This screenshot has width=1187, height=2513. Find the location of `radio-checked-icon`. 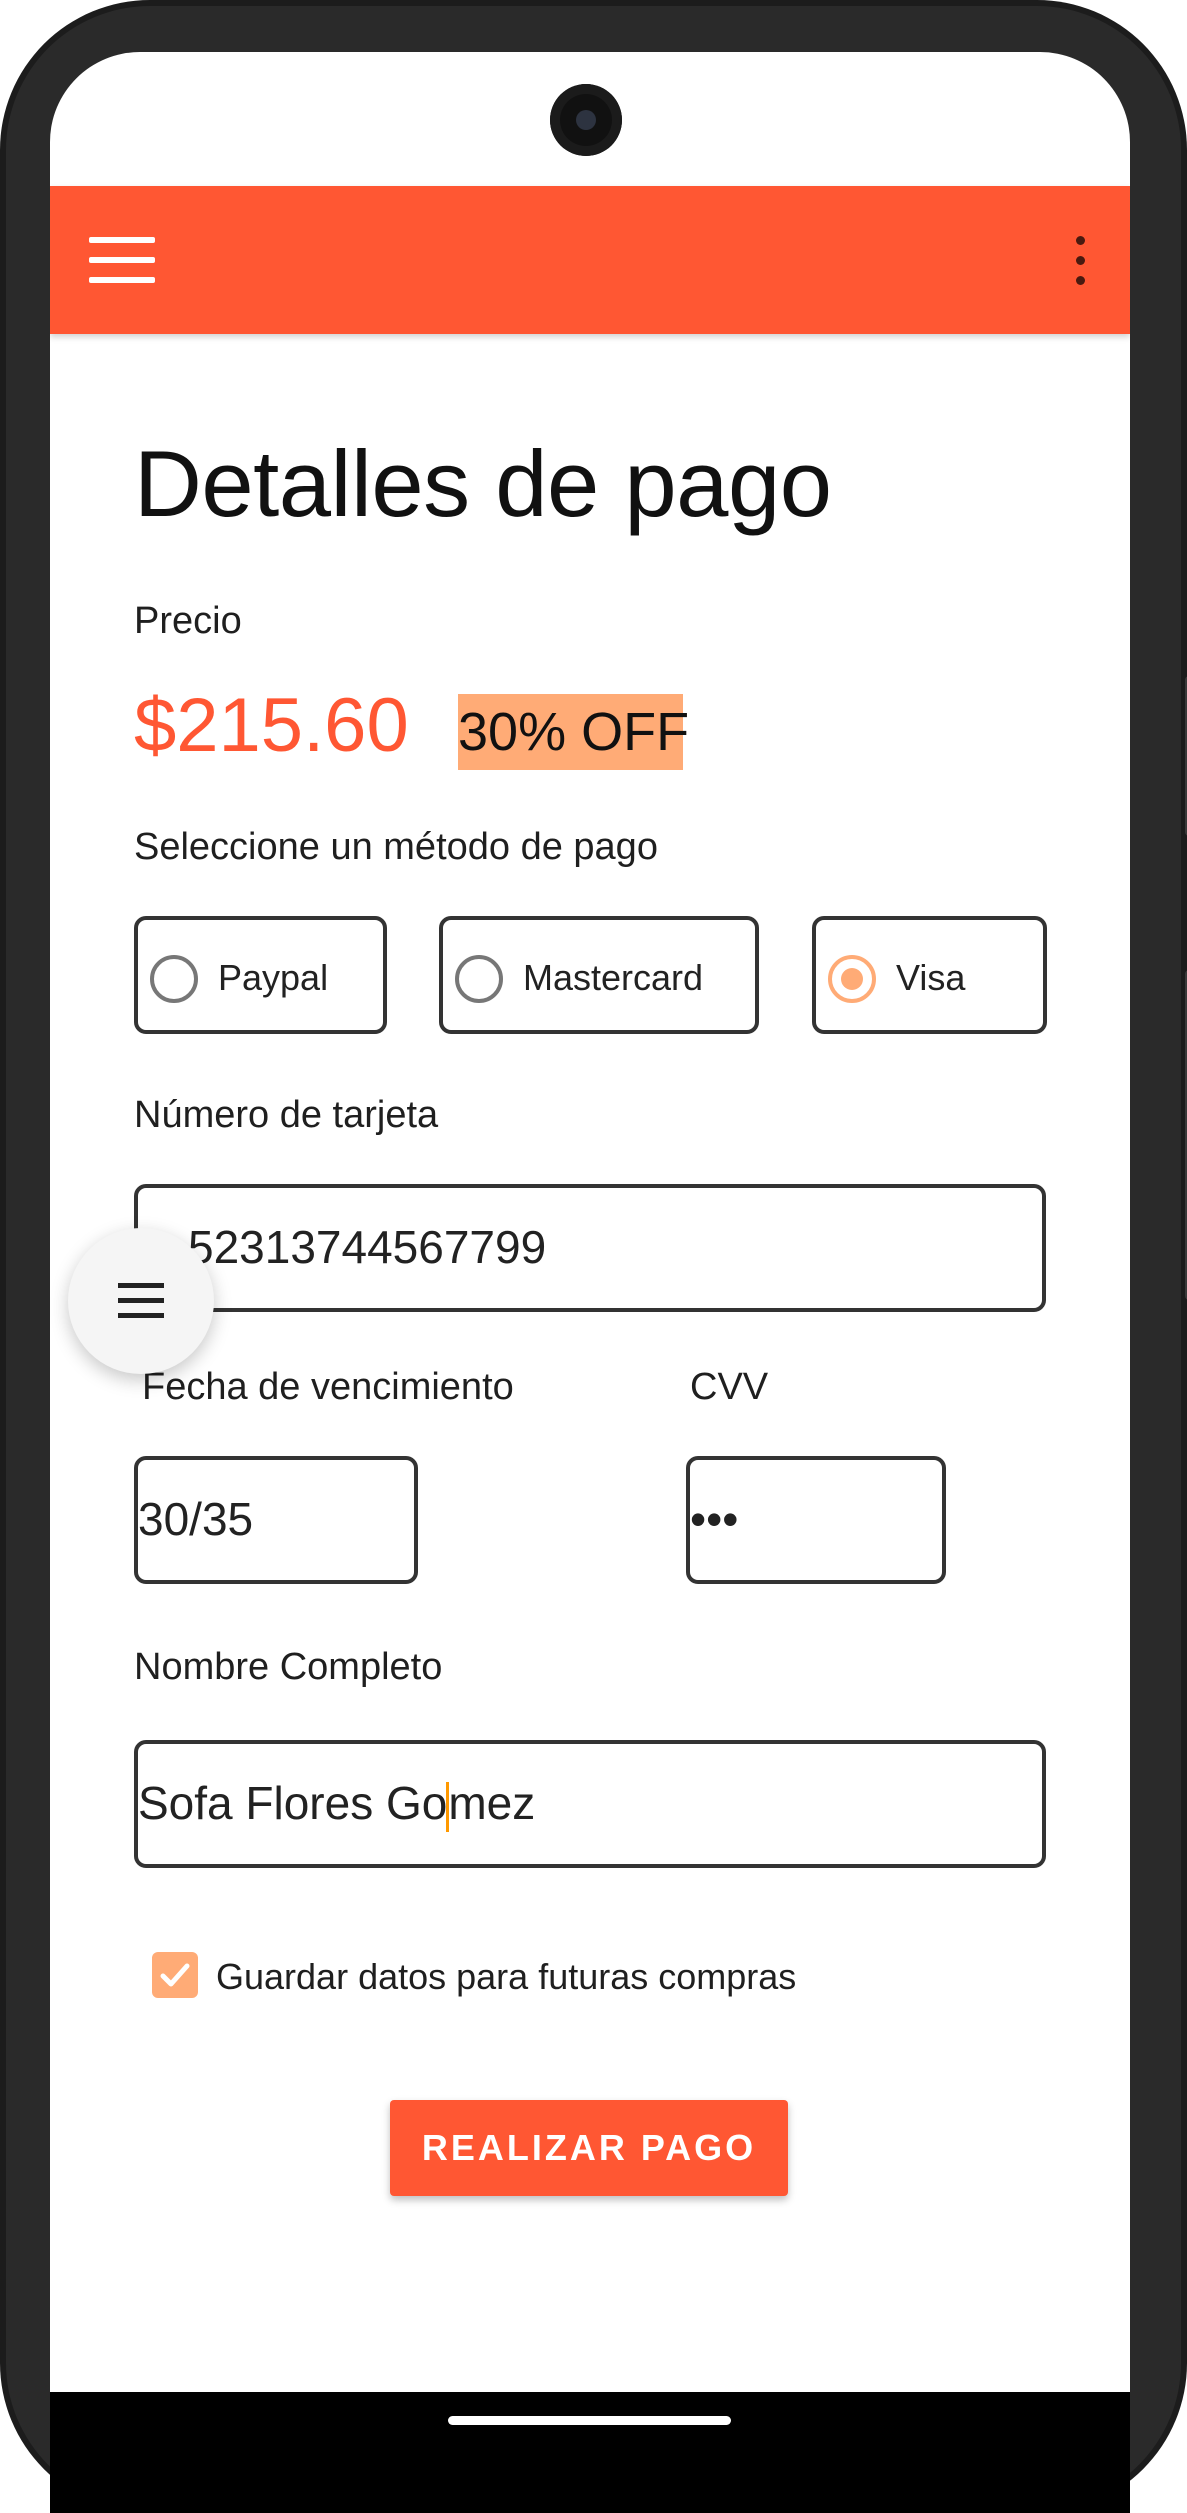

radio-checked-icon is located at coordinates (852, 979).